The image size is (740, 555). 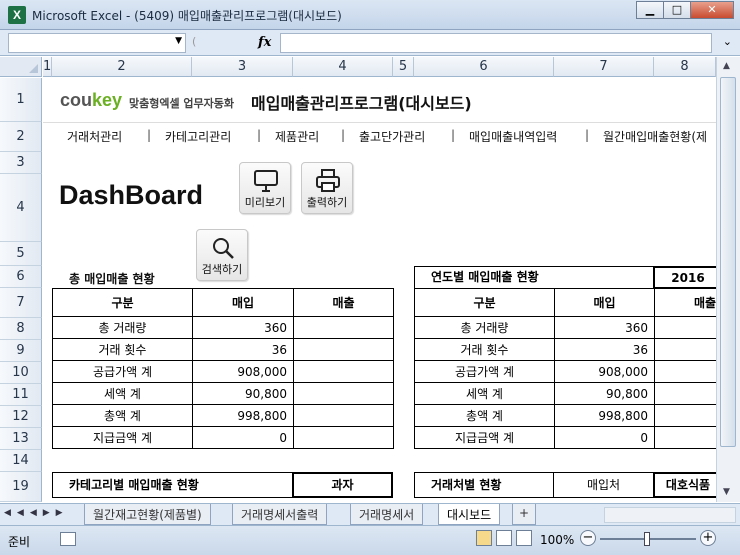 What do you see at coordinates (684, 277) in the screenshot?
I see `year-selector: 2016` at bounding box center [684, 277].